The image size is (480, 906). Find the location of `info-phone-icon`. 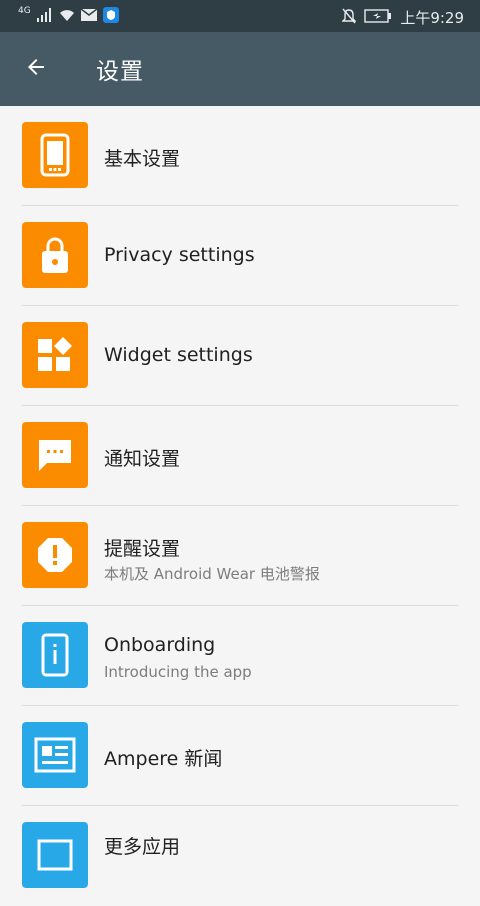

info-phone-icon is located at coordinates (55, 655).